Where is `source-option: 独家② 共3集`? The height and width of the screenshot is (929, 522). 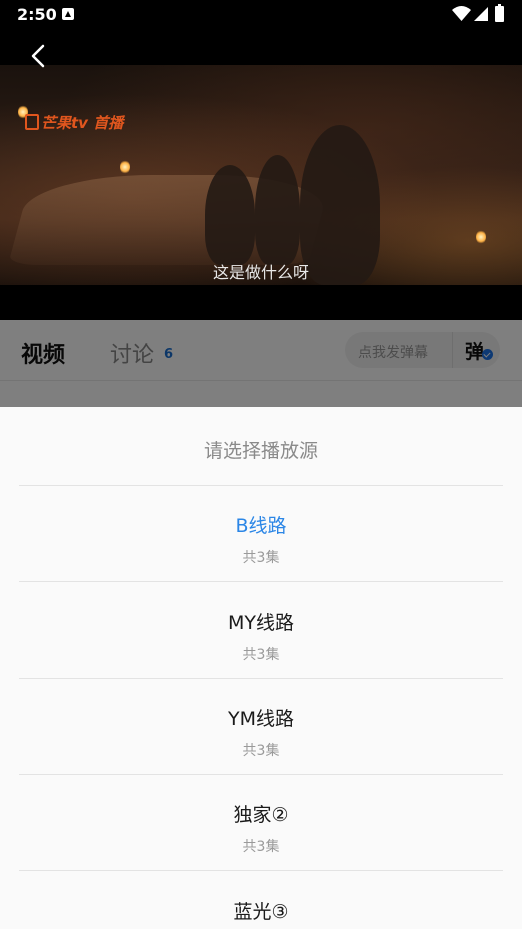 source-option: 独家② 共3集 is located at coordinates (261, 823).